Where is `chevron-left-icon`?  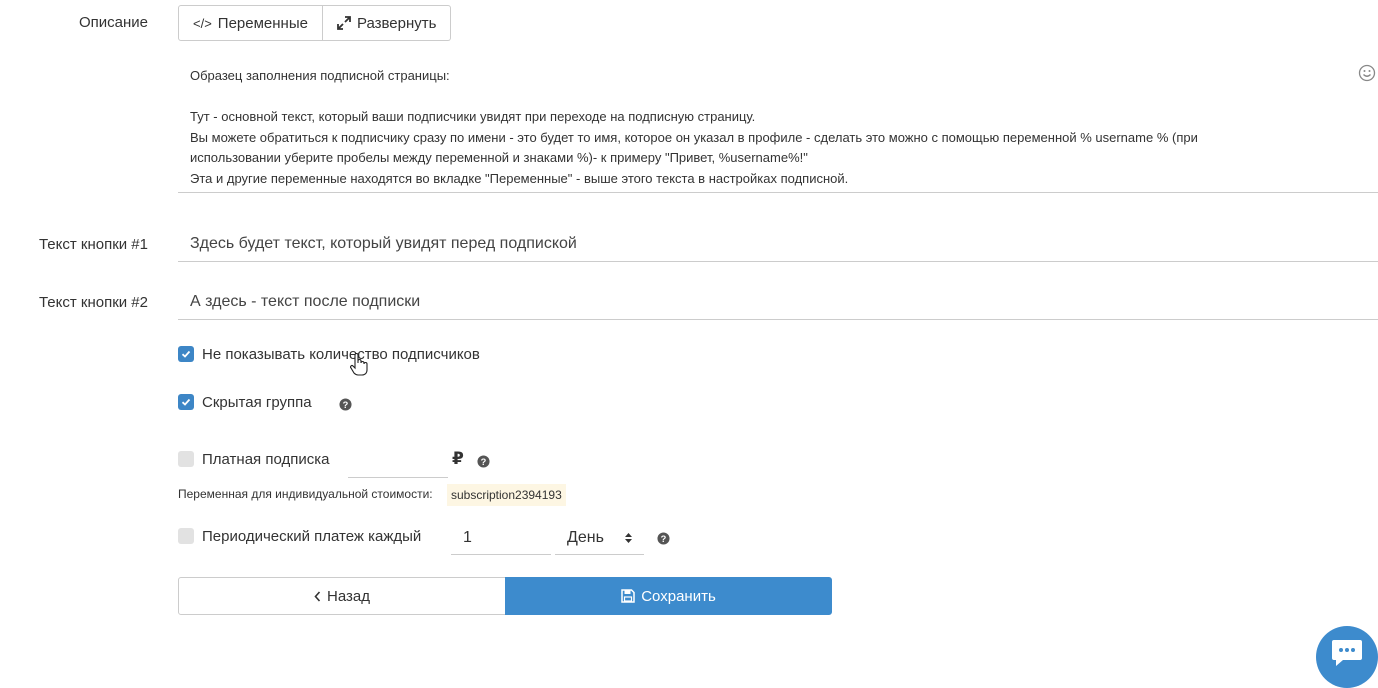
chevron-left-icon is located at coordinates (317, 596).